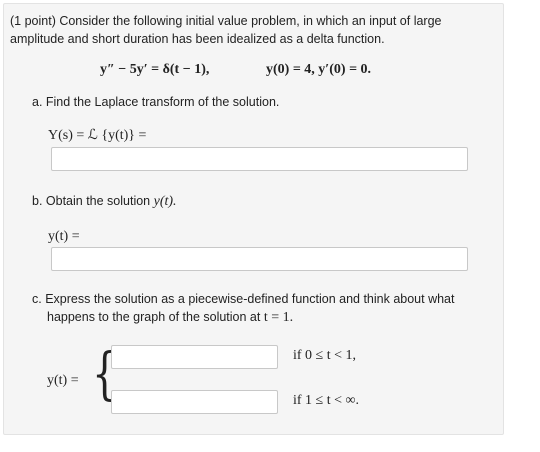  What do you see at coordinates (194, 357) in the screenshot?
I see `case-1-answer-input` at bounding box center [194, 357].